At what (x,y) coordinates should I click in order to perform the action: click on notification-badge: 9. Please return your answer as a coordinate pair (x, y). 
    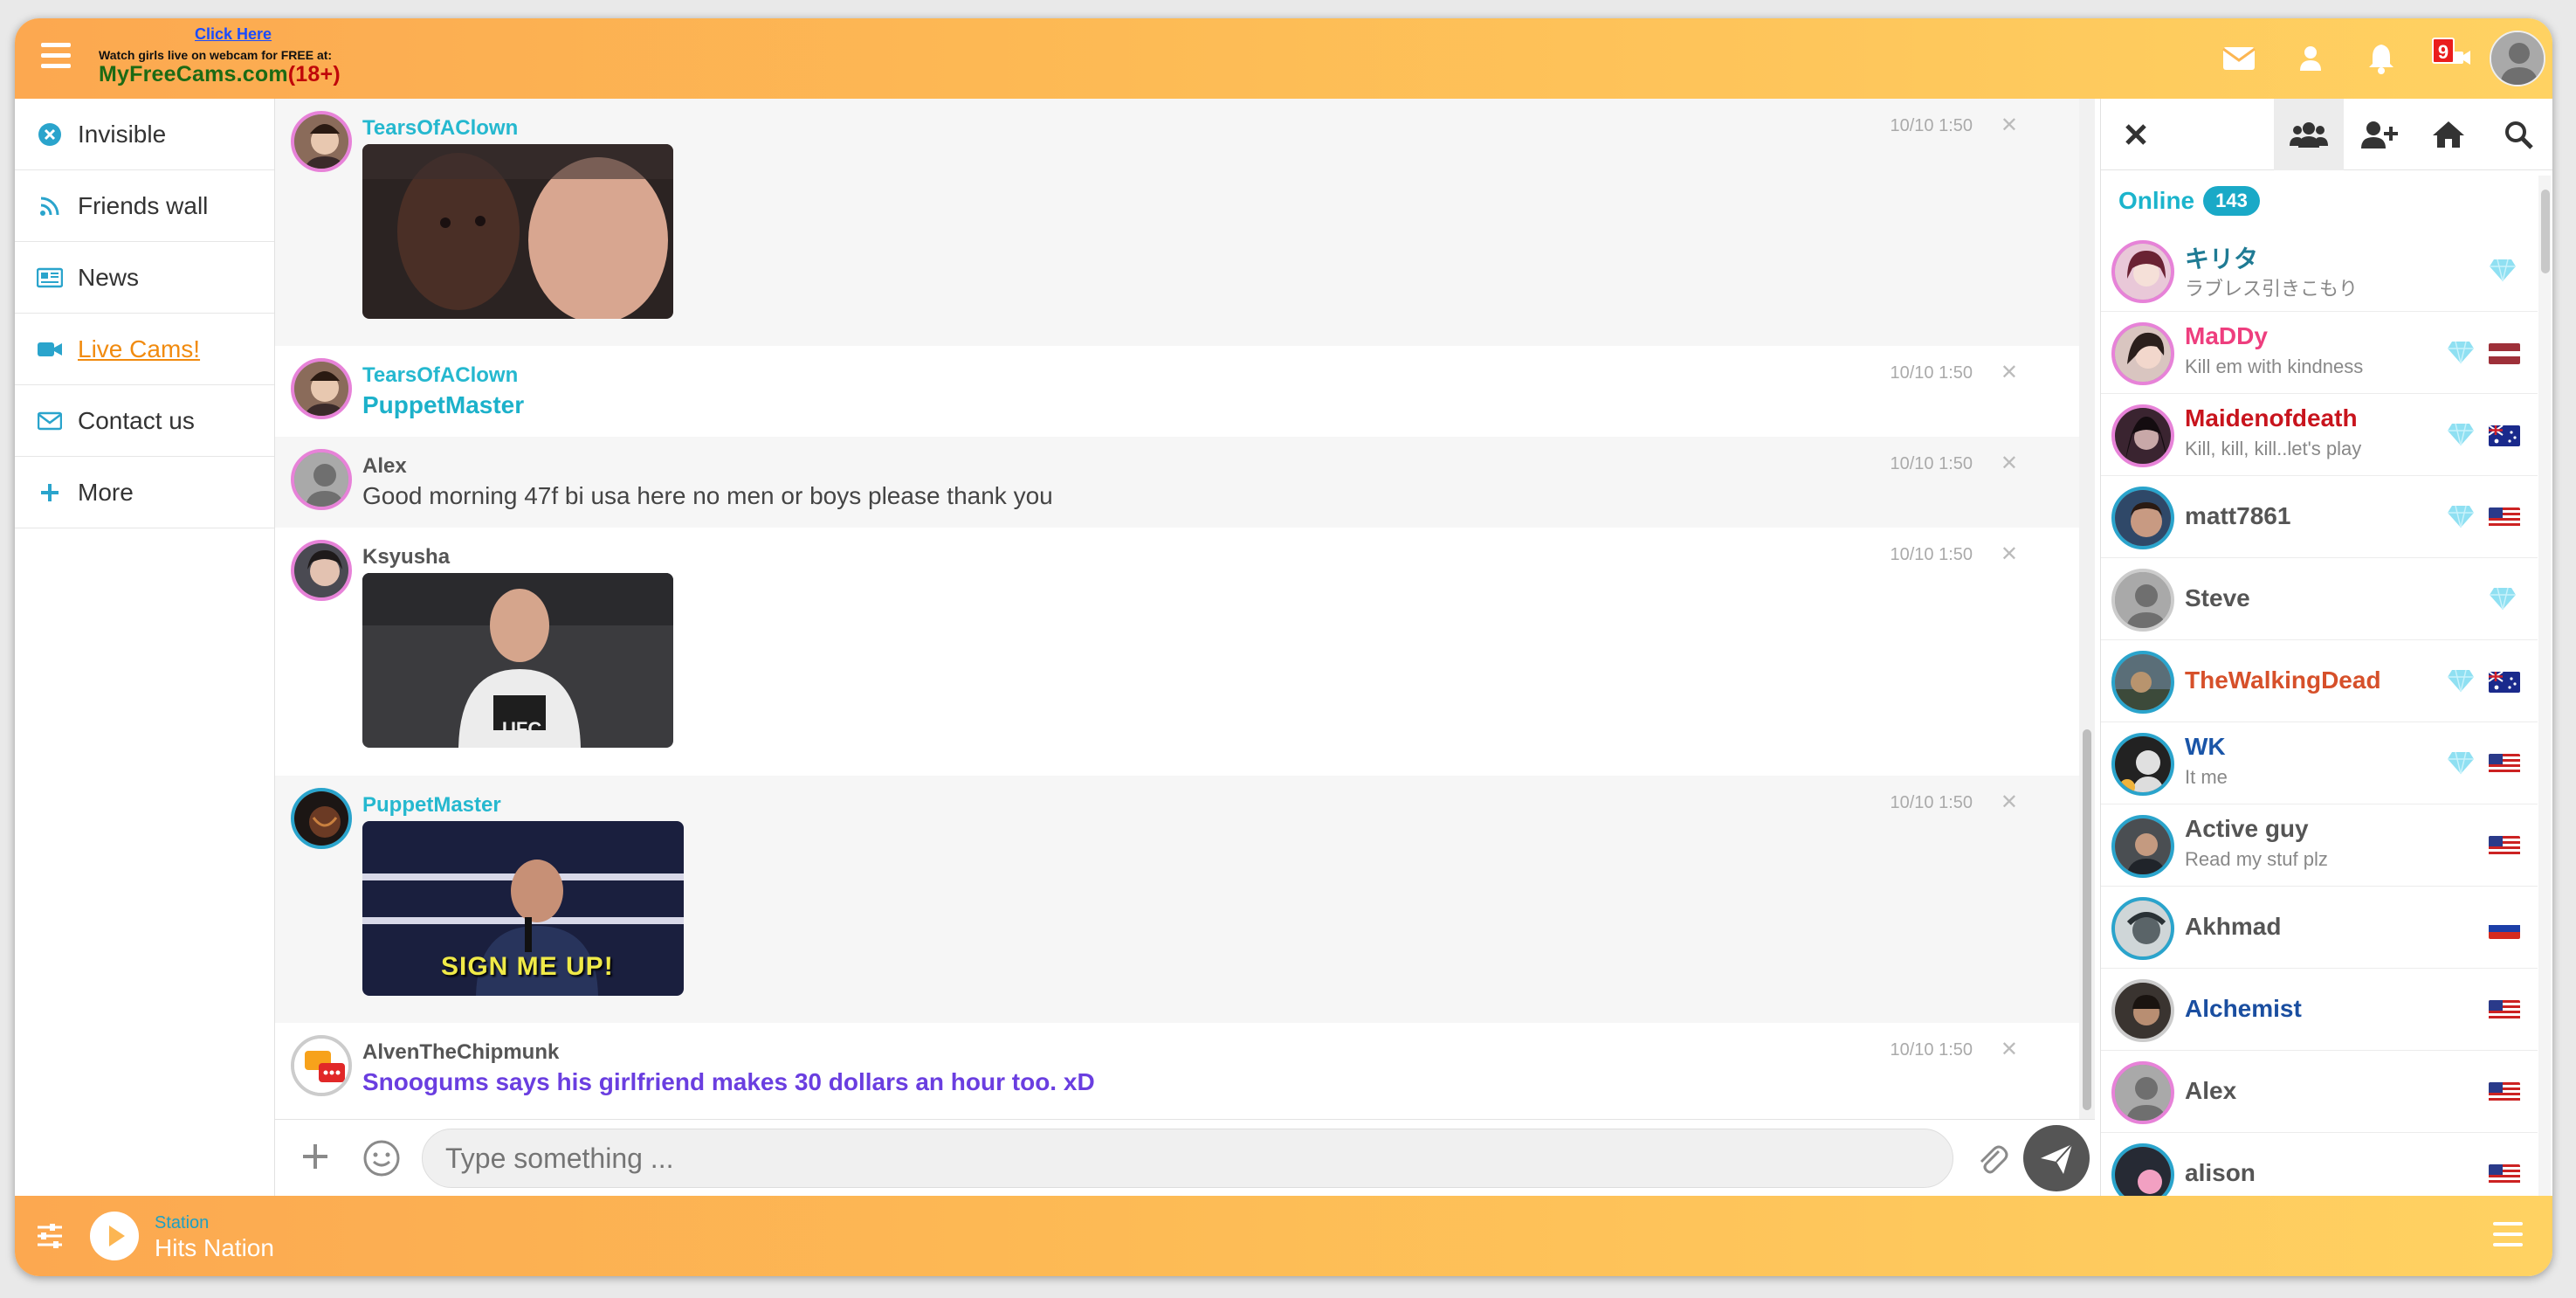
    Looking at the image, I should click on (2443, 51).